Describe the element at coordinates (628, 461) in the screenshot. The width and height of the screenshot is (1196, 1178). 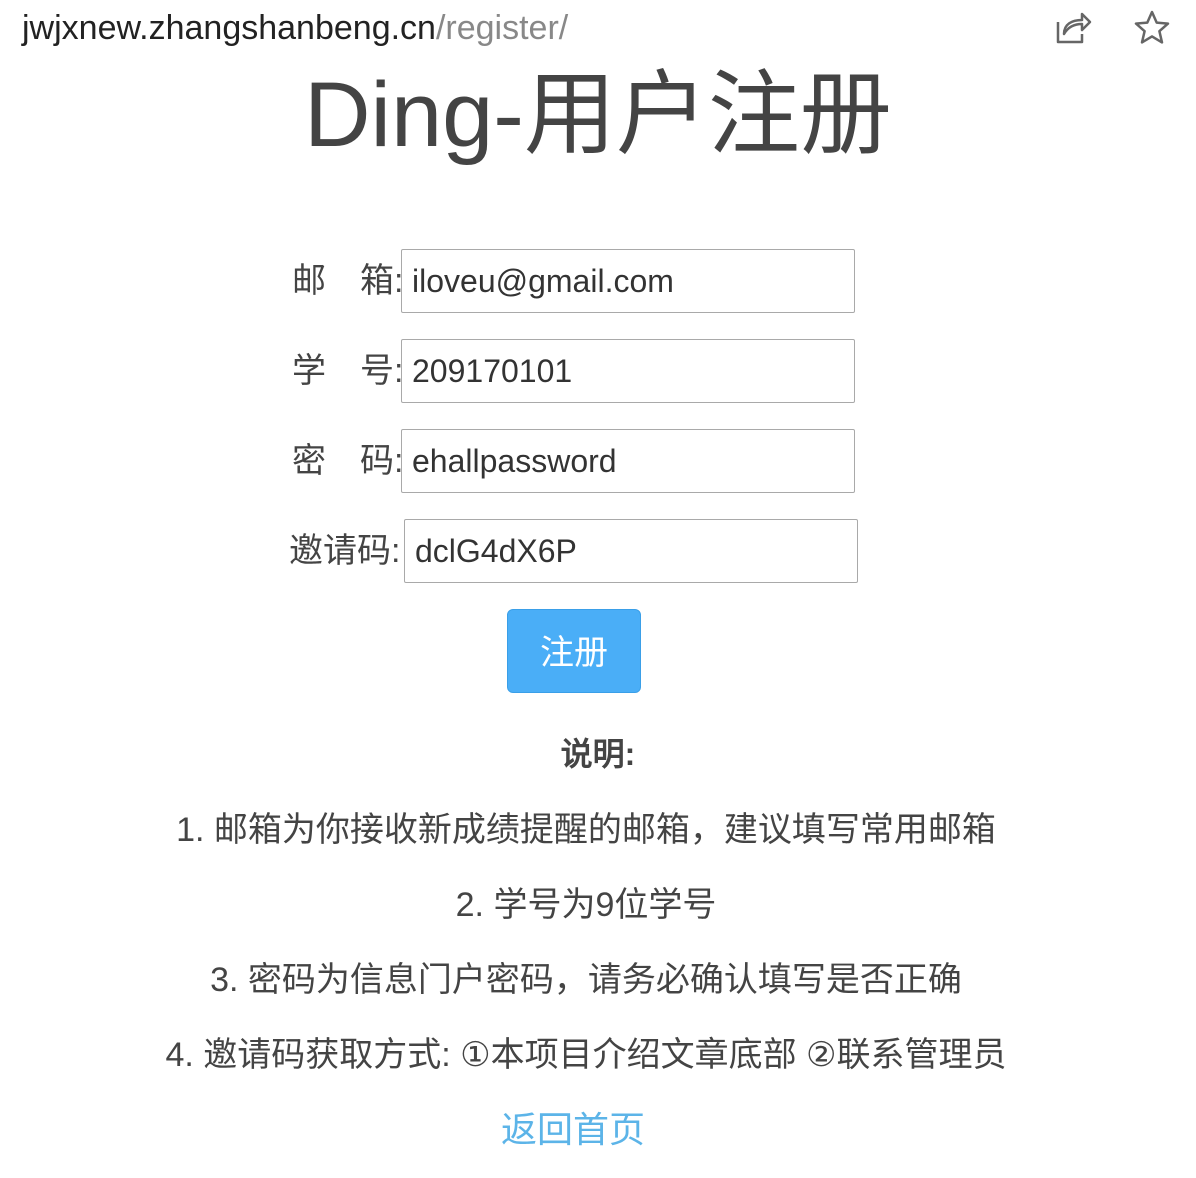
I see `password-field` at that location.